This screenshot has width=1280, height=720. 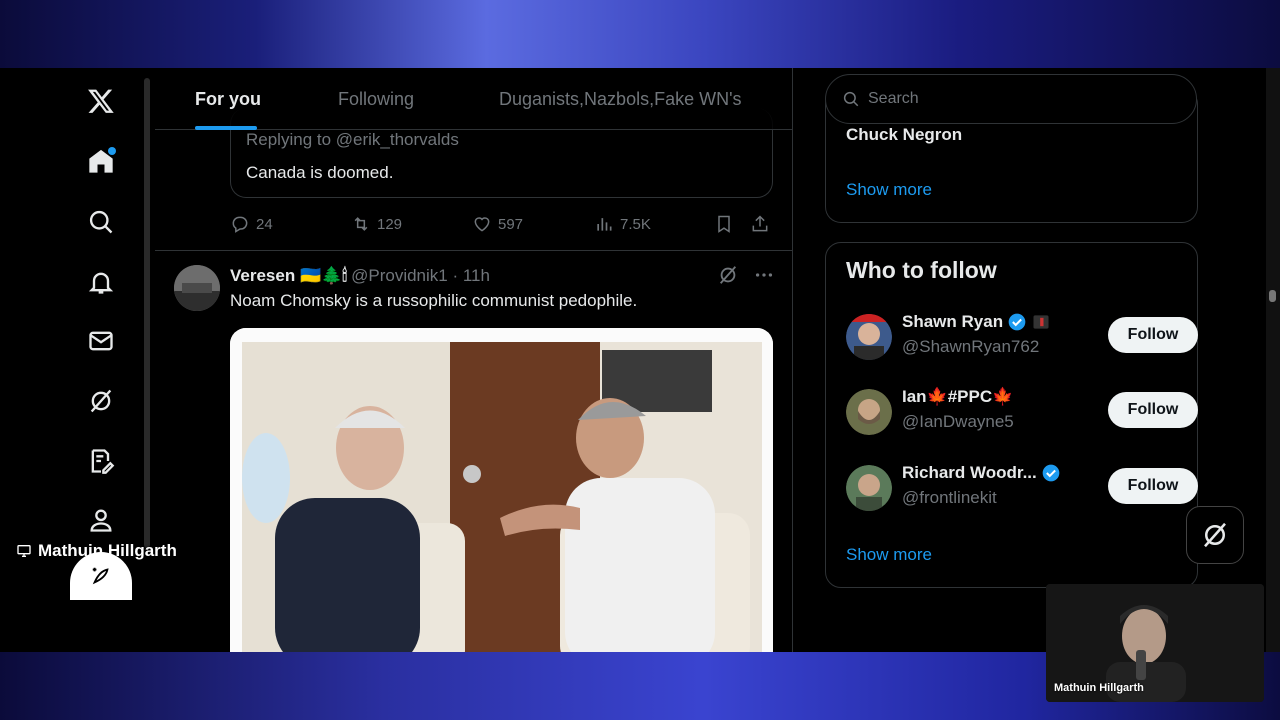 What do you see at coordinates (101, 341) in the screenshot?
I see `messages-envelope-icon` at bounding box center [101, 341].